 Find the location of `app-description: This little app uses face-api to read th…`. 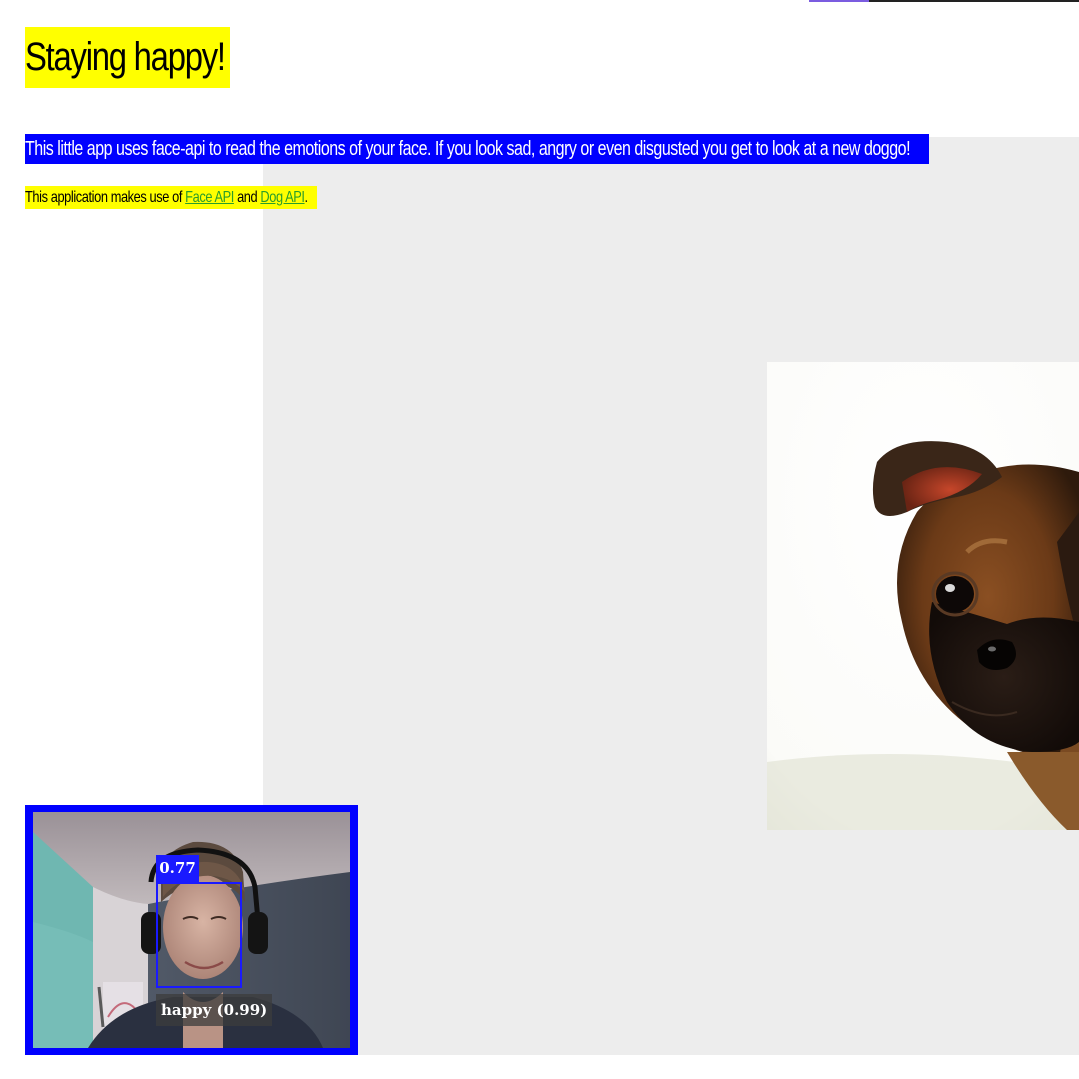

app-description: This little app uses face-api to read th… is located at coordinates (477, 149).